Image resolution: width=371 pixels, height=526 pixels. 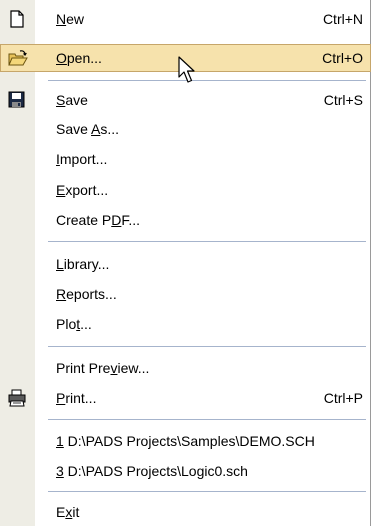 What do you see at coordinates (185, 398) in the screenshot?
I see `menu-item-print: Print... Ctrl+P` at bounding box center [185, 398].